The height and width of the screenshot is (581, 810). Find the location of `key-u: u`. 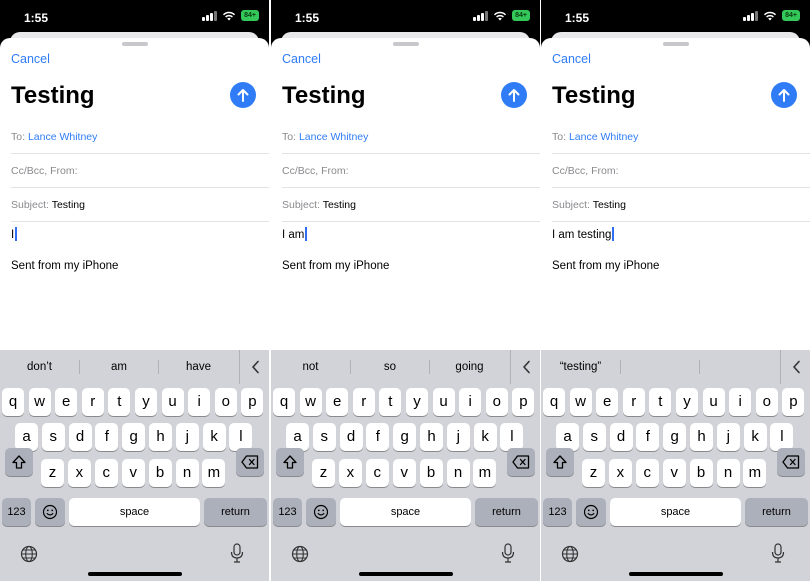

key-u: u is located at coordinates (713, 402).